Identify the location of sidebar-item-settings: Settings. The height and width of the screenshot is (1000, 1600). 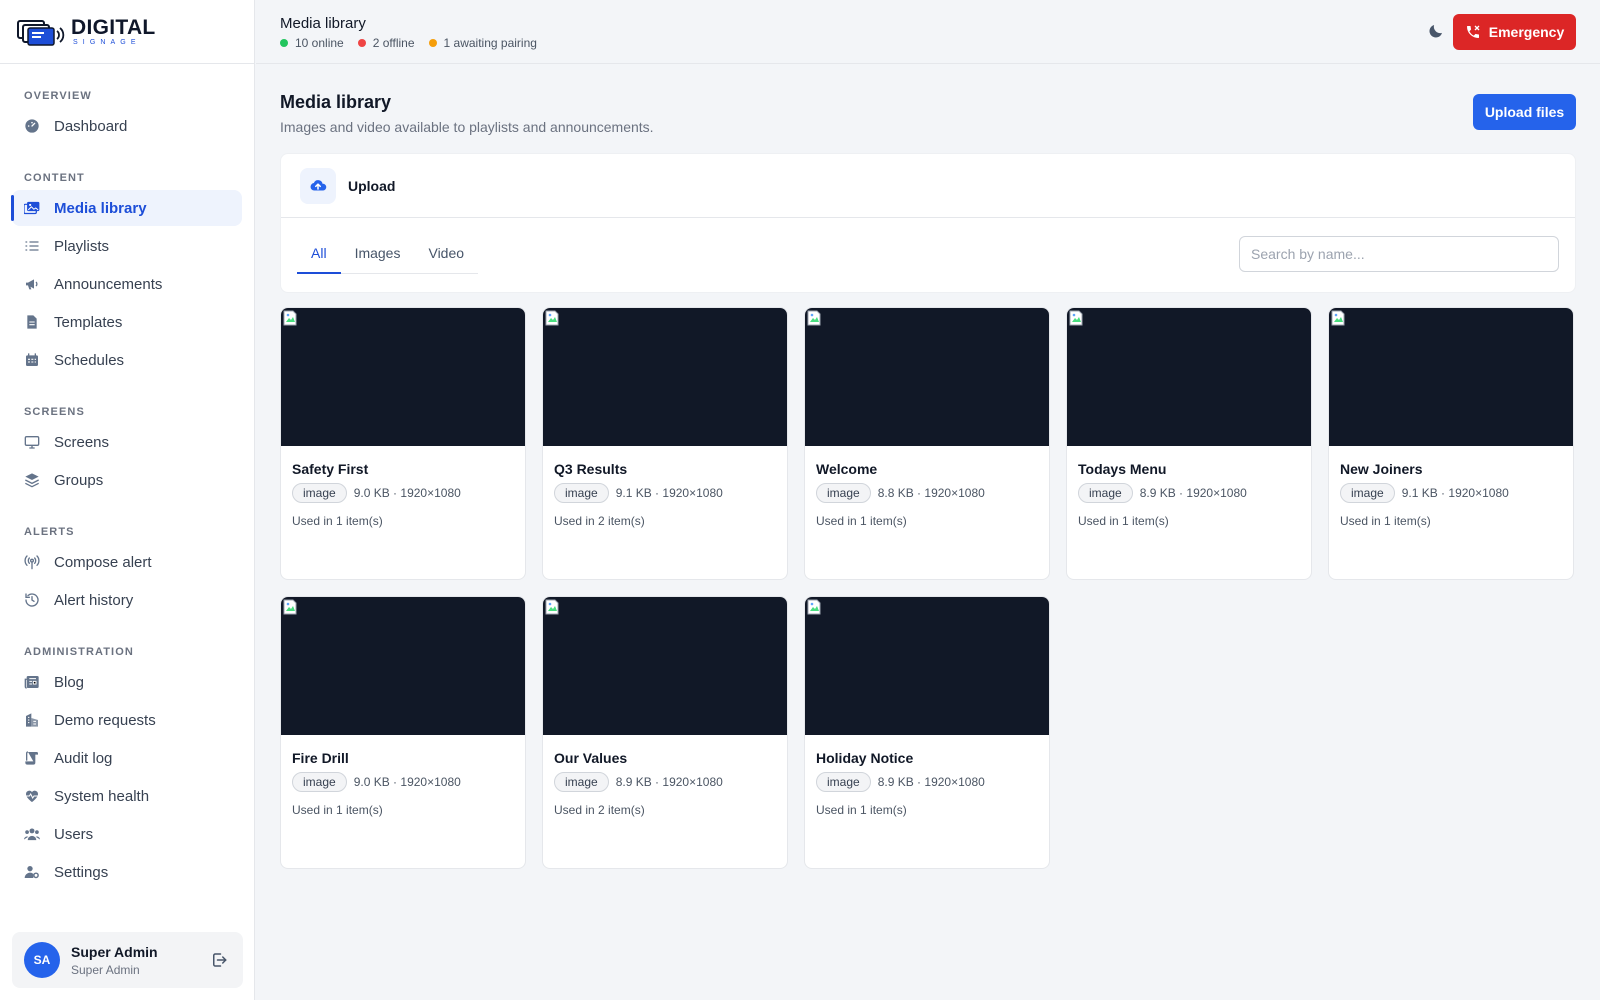
(127, 872).